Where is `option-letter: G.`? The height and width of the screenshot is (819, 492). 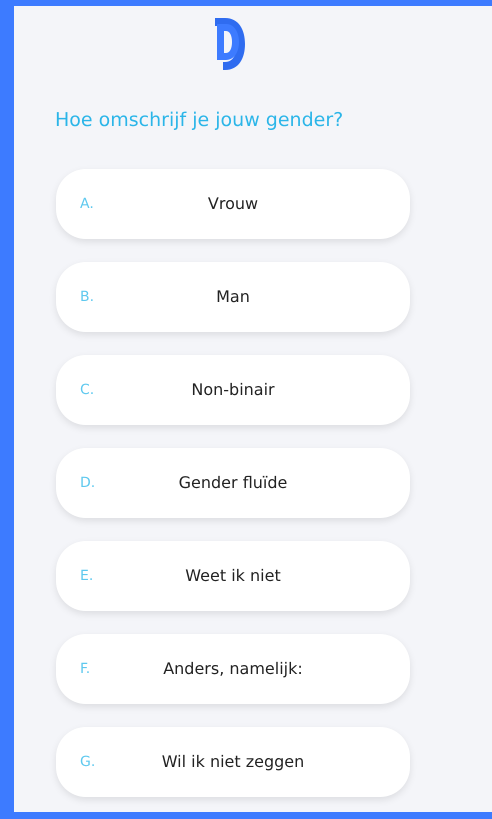
option-letter: G. is located at coordinates (88, 762).